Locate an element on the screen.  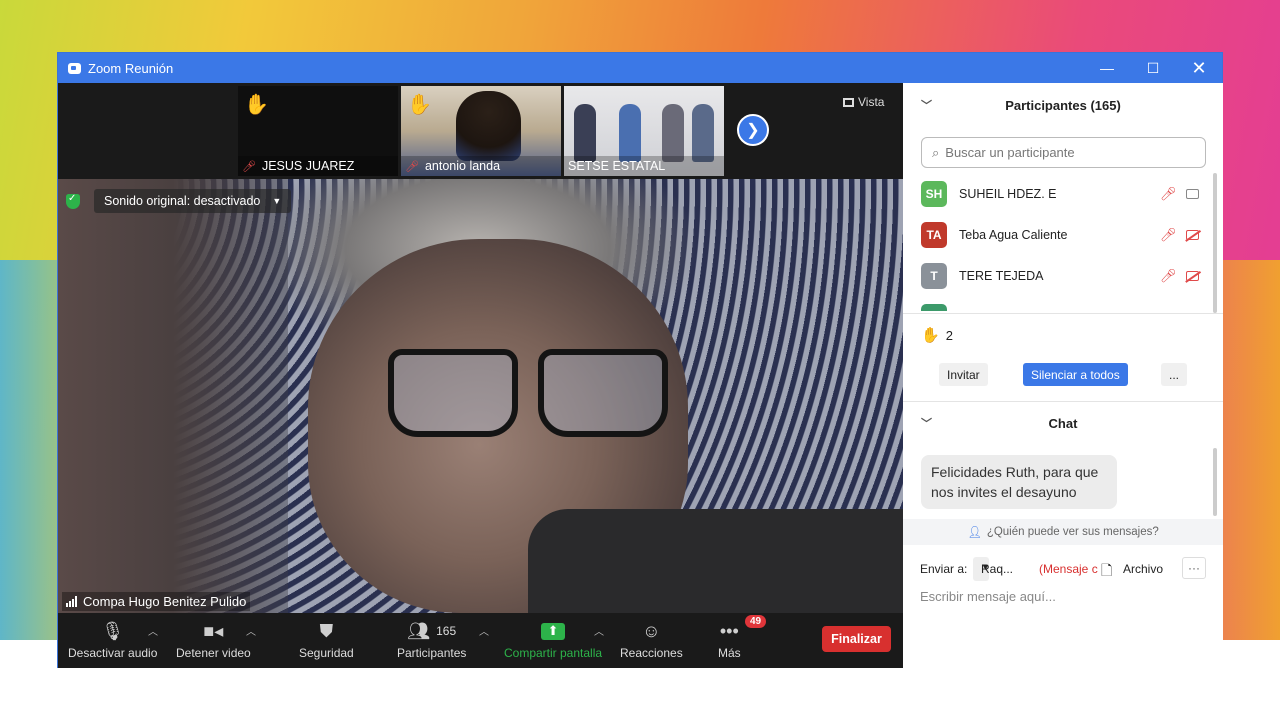
zoom-camera-icon is located at coordinates (74, 68).